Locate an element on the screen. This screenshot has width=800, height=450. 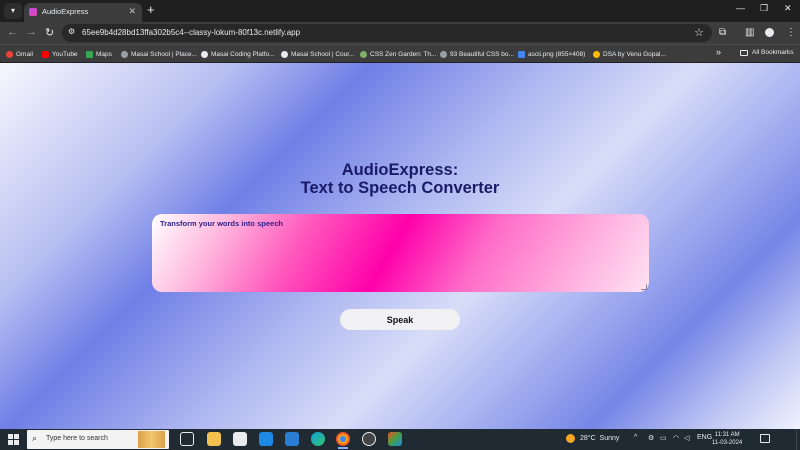
taskbar-search-box: ⌕ Type here to search is located at coordinates (98, 439).